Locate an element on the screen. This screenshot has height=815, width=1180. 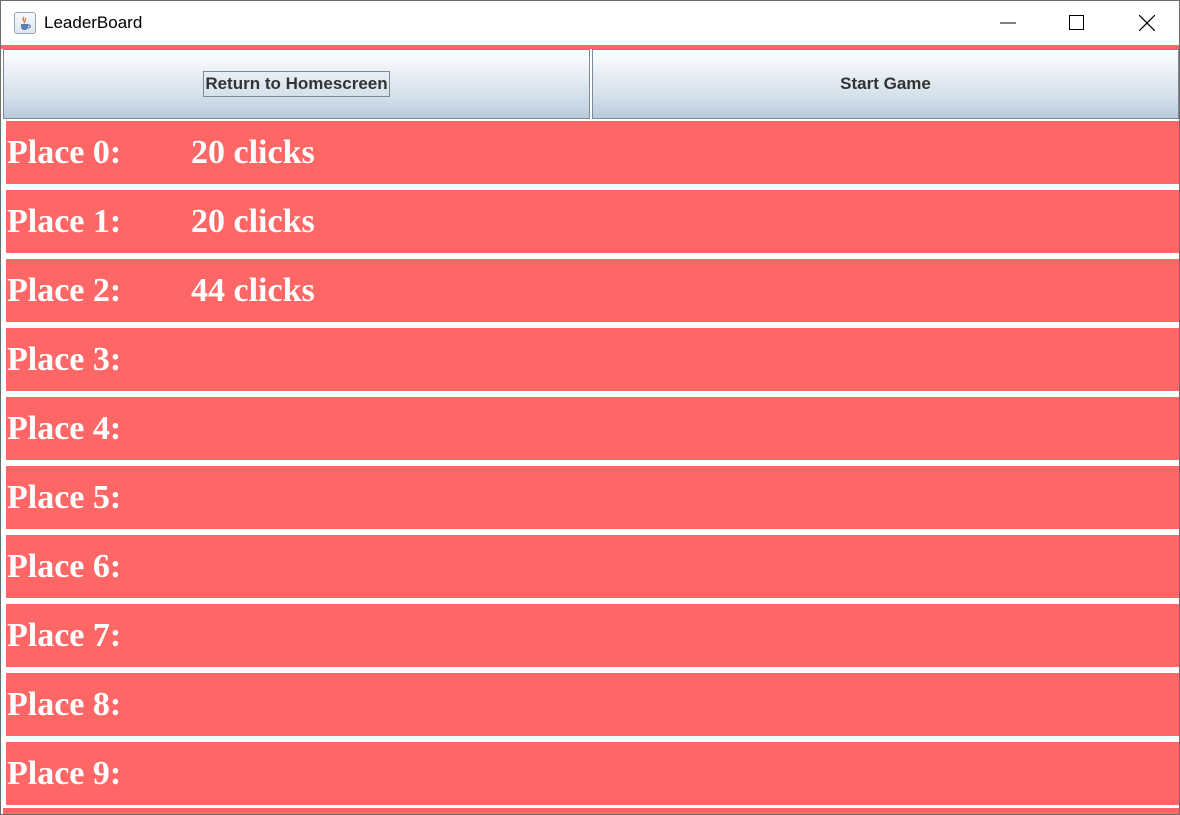
place-label: Place 4: is located at coordinates (64, 428).